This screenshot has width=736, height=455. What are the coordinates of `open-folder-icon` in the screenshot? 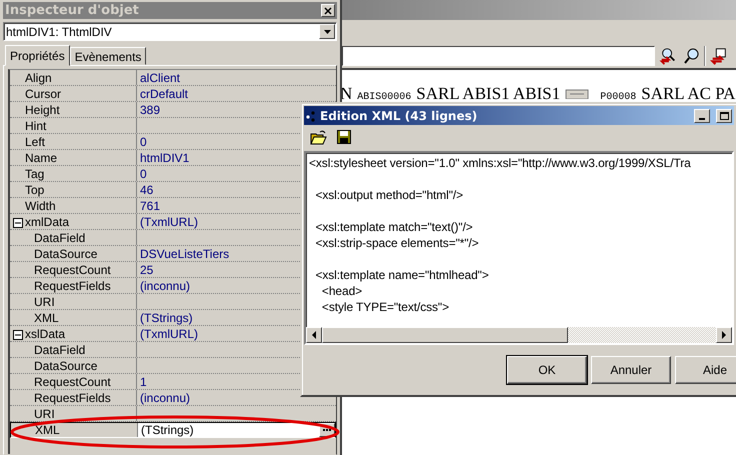 It's located at (318, 137).